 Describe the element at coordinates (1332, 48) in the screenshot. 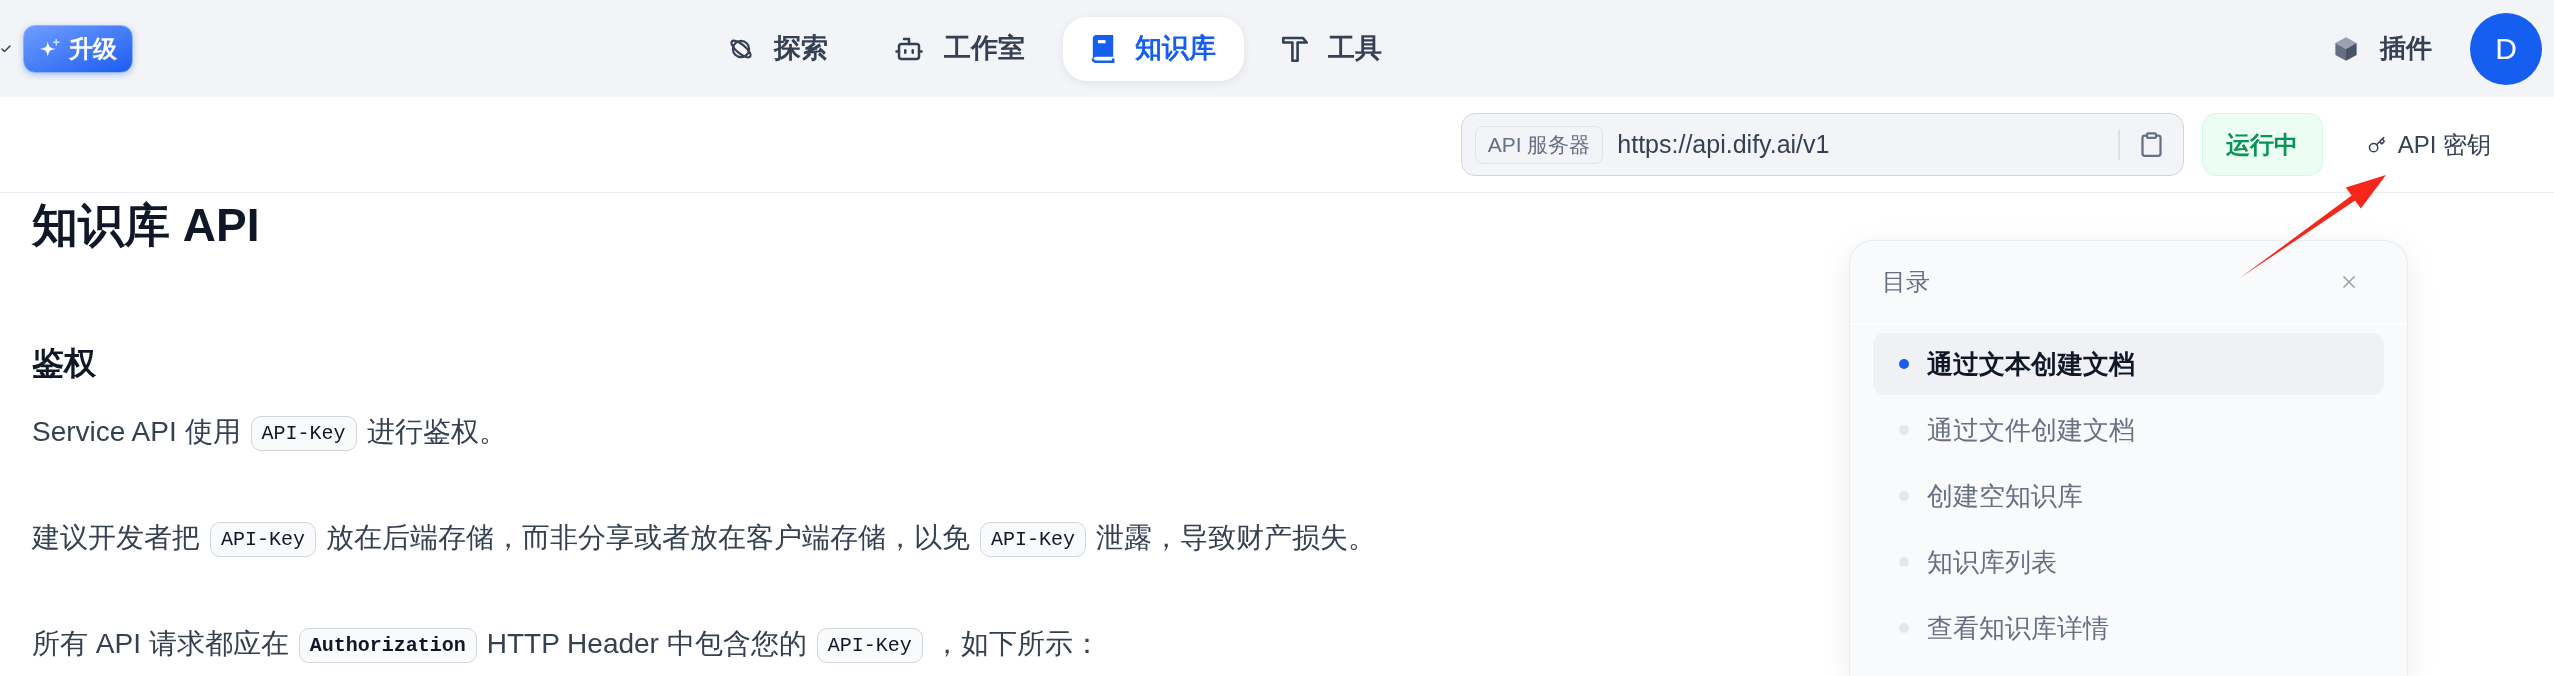

I see `nav-tab: 工具` at that location.